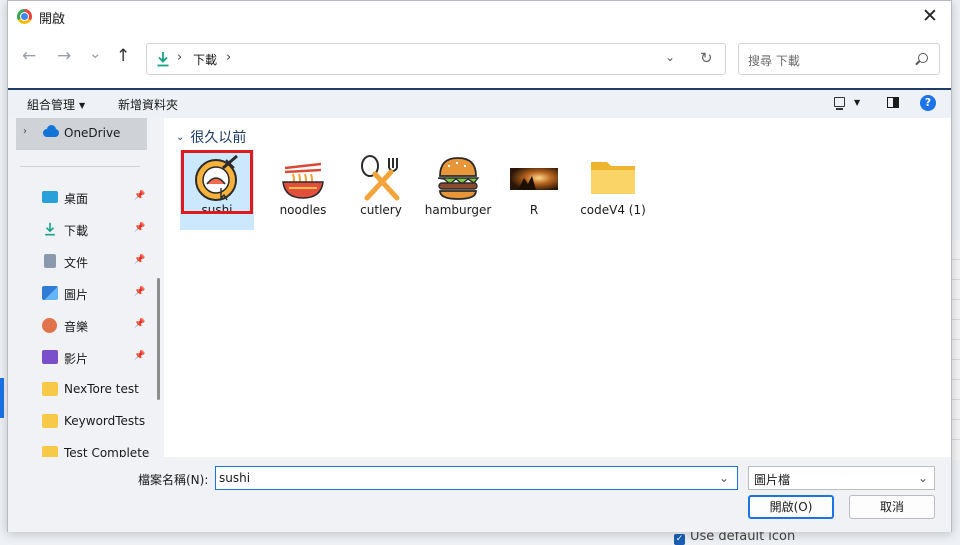 This screenshot has height=545, width=960. Describe the element at coordinates (76, 263) in the screenshot. I see `sidebar-item-label: 文件` at that location.